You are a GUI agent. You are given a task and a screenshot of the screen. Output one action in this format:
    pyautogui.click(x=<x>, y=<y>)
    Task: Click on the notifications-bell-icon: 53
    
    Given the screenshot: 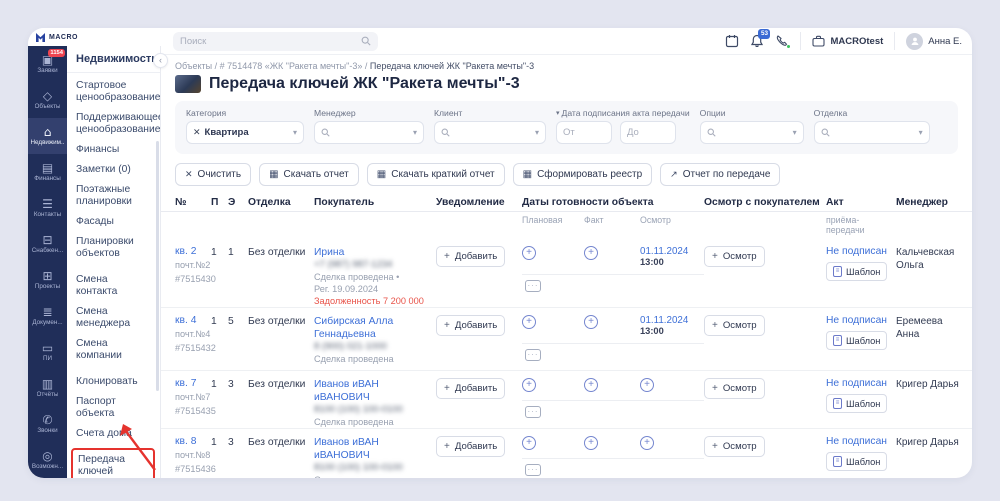 What is the action you would take?
    pyautogui.click(x=760, y=38)
    